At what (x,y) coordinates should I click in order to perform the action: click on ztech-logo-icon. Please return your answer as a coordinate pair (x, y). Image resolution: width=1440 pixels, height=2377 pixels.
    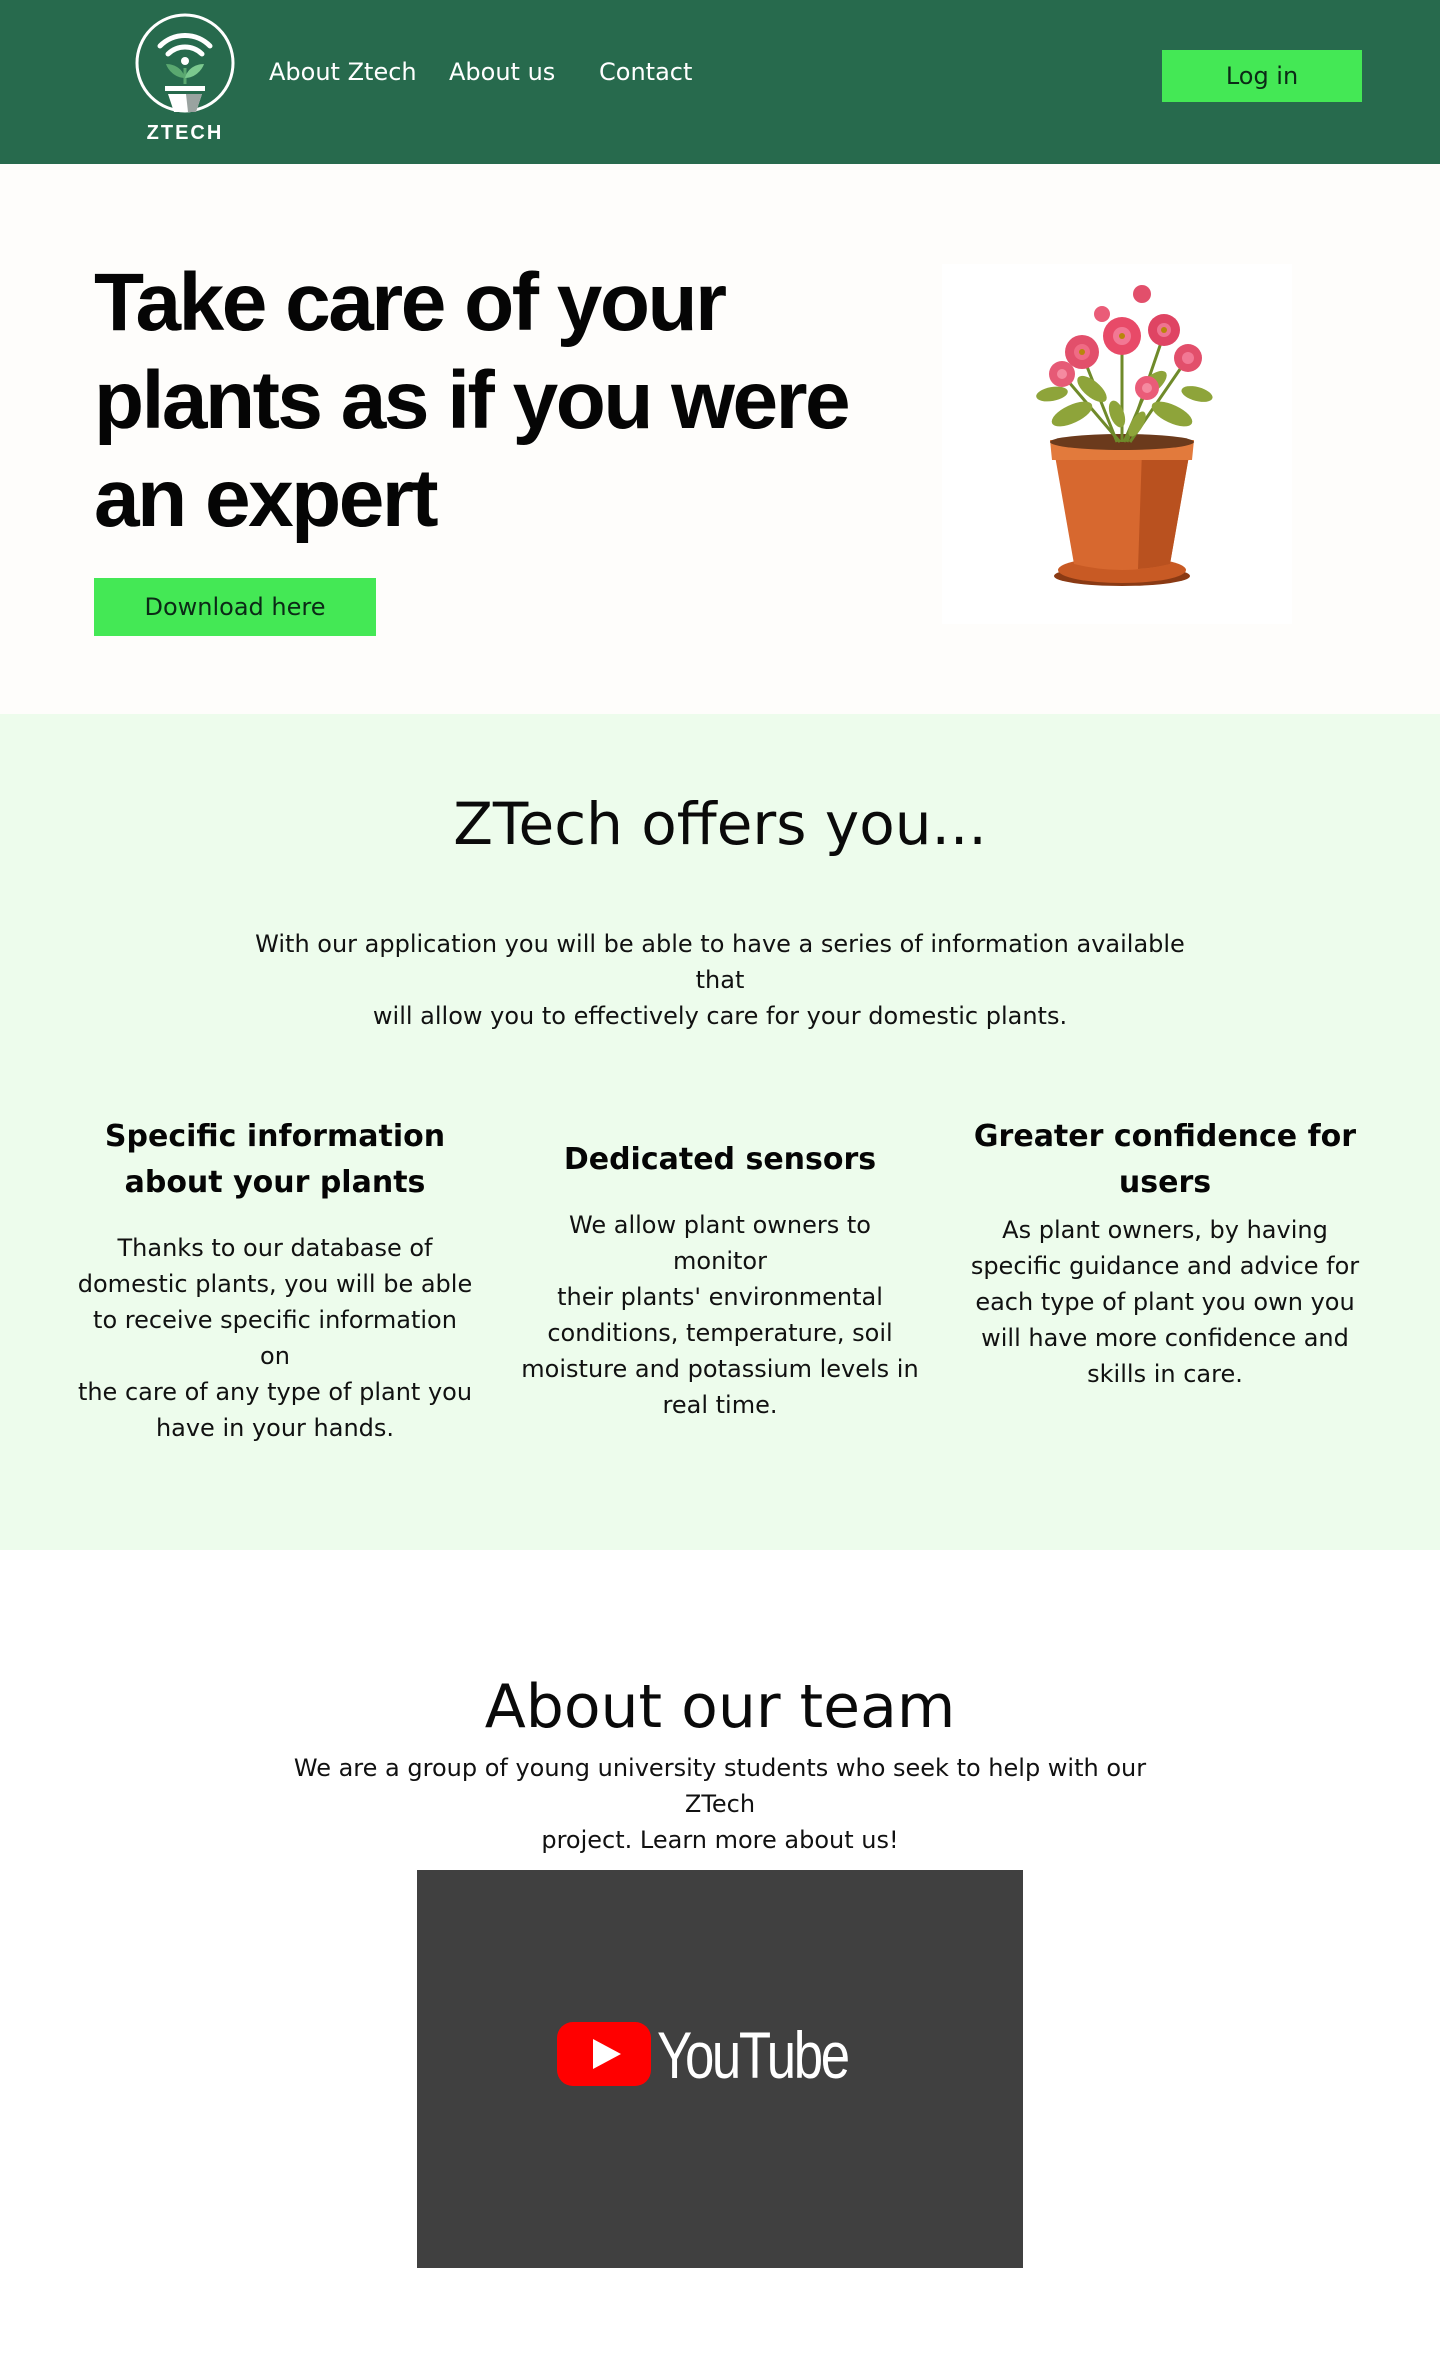
    Looking at the image, I should click on (185, 63).